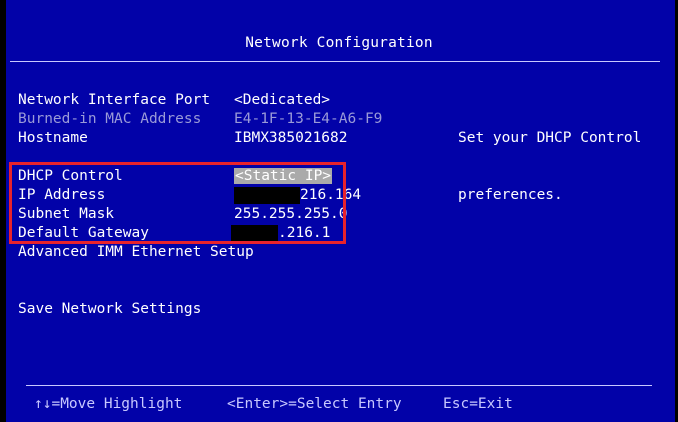 The image size is (678, 422). I want to click on hostname-label: Hostname, so click(53, 138).